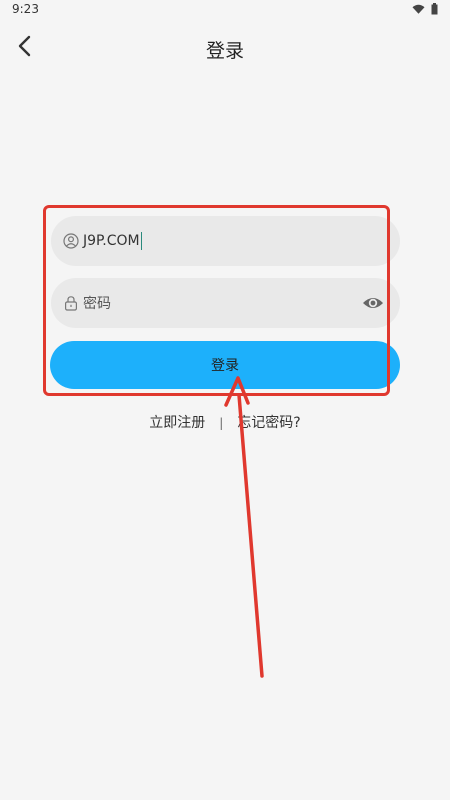  Describe the element at coordinates (225, 303) in the screenshot. I see `password-field: 密码` at that location.